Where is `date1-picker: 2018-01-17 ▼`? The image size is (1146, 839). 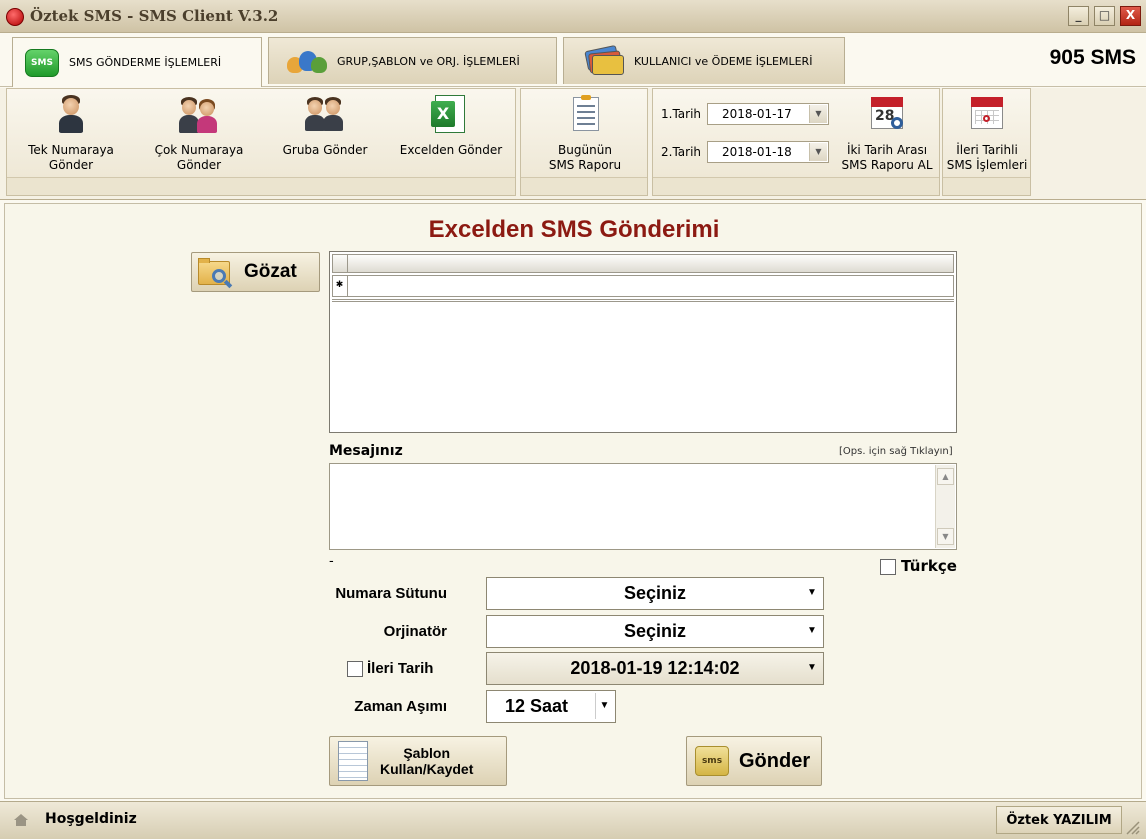
date1-picker: 2018-01-17 ▼ is located at coordinates (768, 114).